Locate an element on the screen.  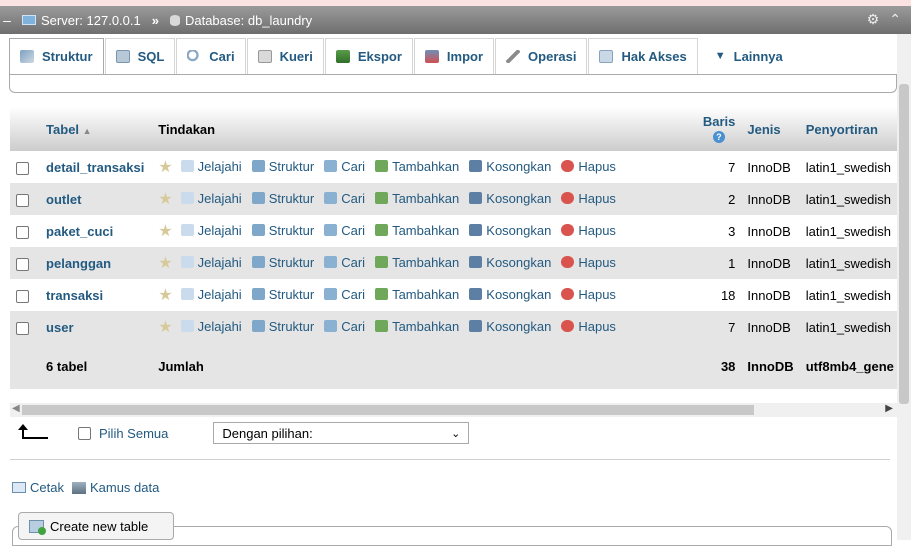
print-link: Cetak is located at coordinates (38, 487).